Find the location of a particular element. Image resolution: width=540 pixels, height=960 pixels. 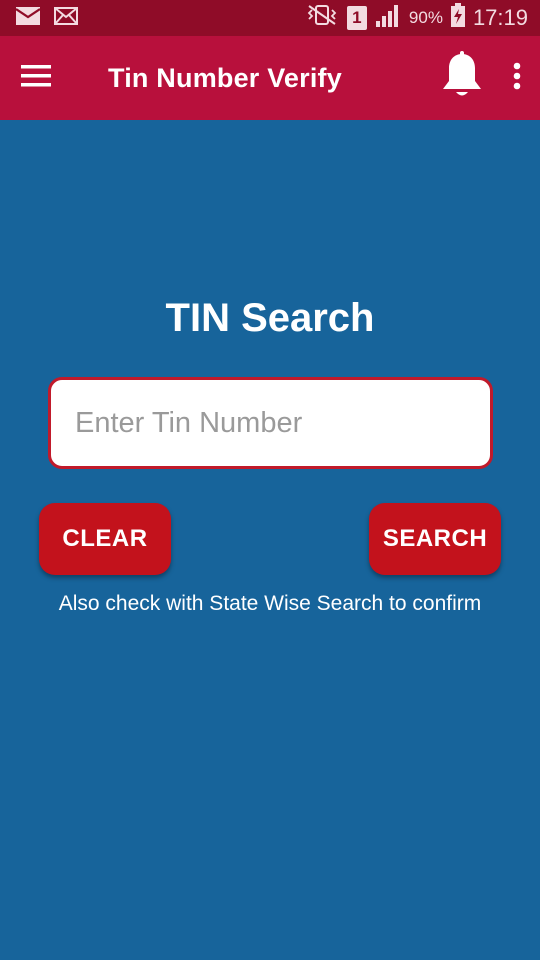

sim-icon: 1 is located at coordinates (356, 18).